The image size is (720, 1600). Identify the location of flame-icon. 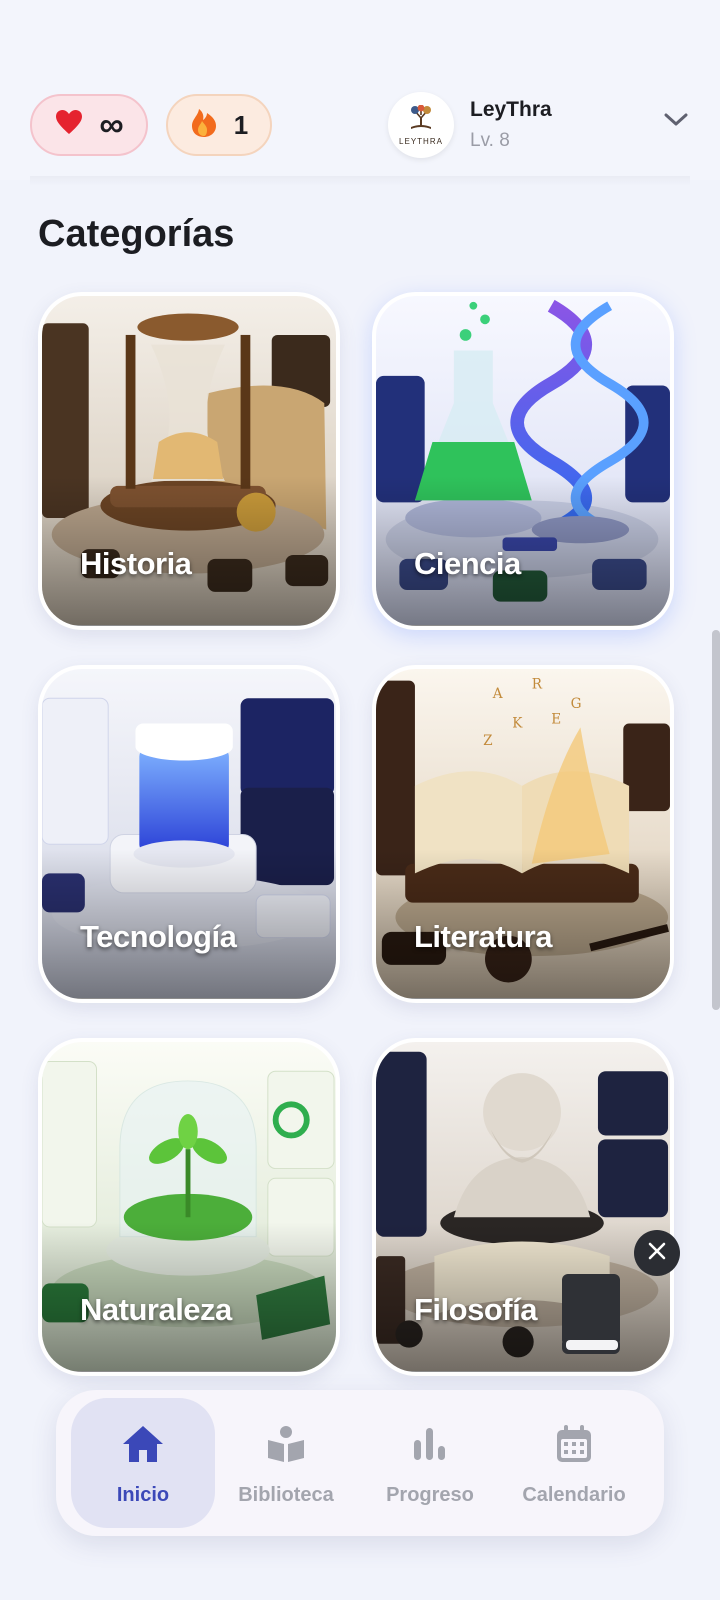
(204, 125).